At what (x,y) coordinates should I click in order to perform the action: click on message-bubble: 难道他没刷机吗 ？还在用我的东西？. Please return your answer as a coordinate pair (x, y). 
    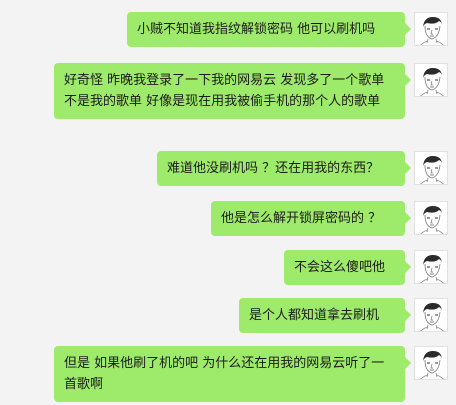
    Looking at the image, I should click on (284, 168).